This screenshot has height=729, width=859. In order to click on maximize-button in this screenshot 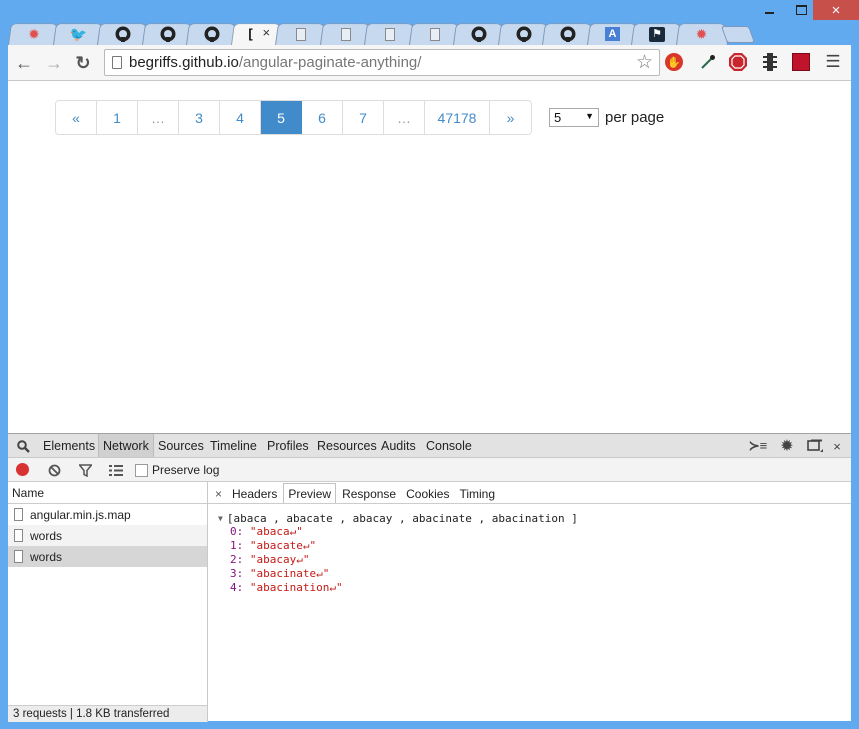, I will do `click(801, 10)`.